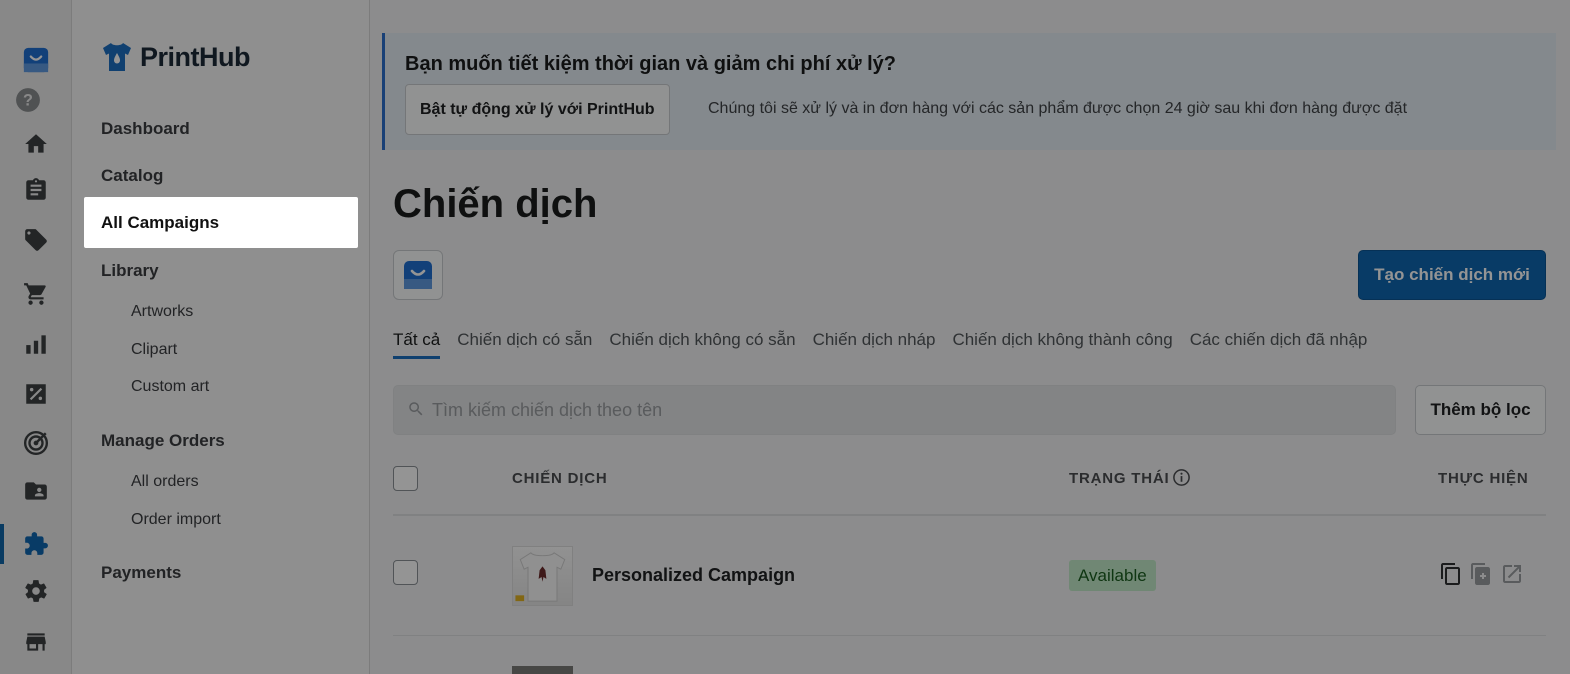  Describe the element at coordinates (36, 591) in the screenshot. I see `settings-icon` at that location.